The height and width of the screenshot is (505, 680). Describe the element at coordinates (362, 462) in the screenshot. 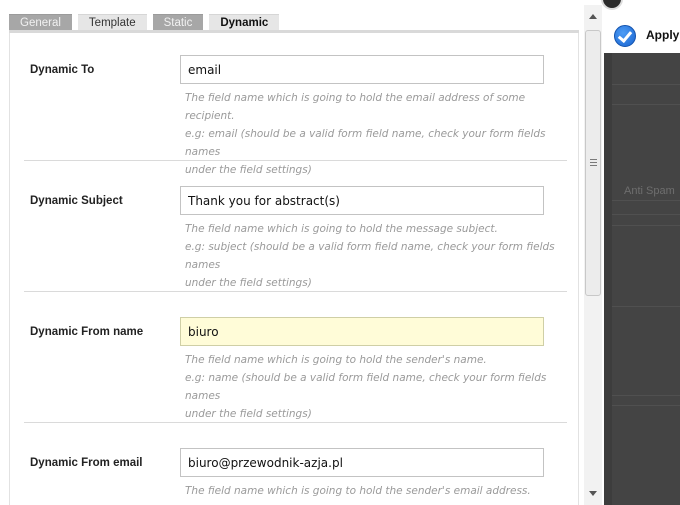

I see `dynamic-from-email-input` at that location.